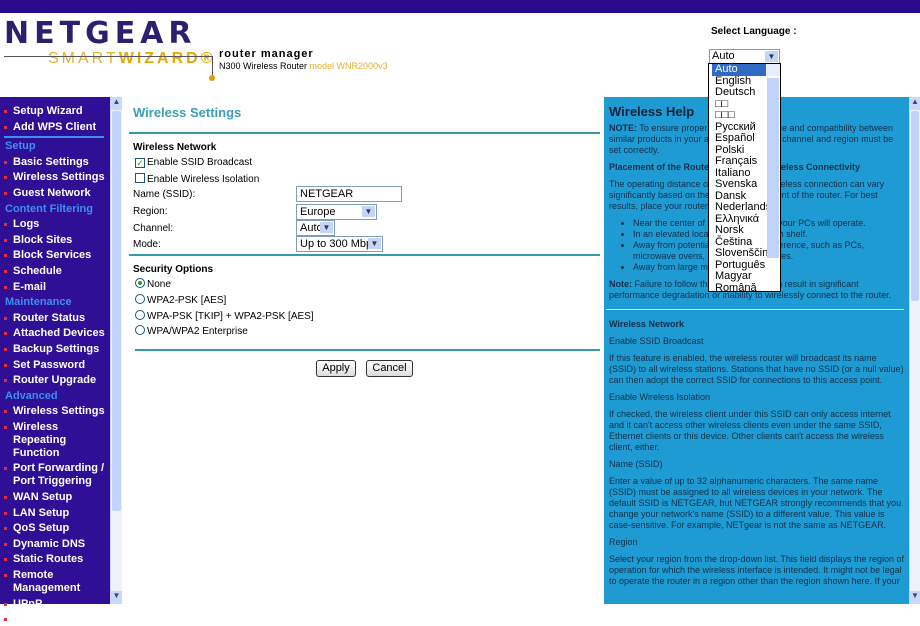 This screenshot has height=626, width=920. I want to click on sidebar-divider, so click(54, 137).